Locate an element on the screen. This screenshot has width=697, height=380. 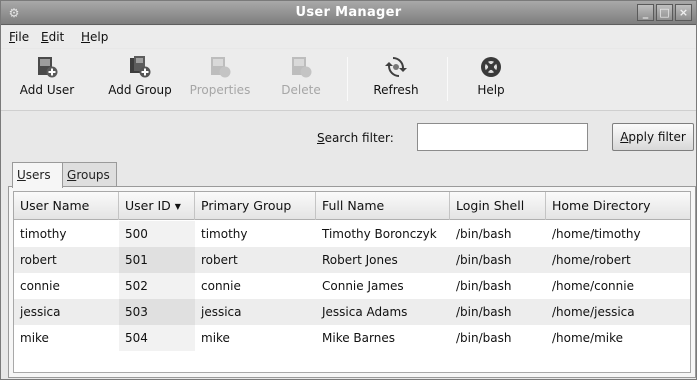
cell-primary-group: robert is located at coordinates (219, 260).